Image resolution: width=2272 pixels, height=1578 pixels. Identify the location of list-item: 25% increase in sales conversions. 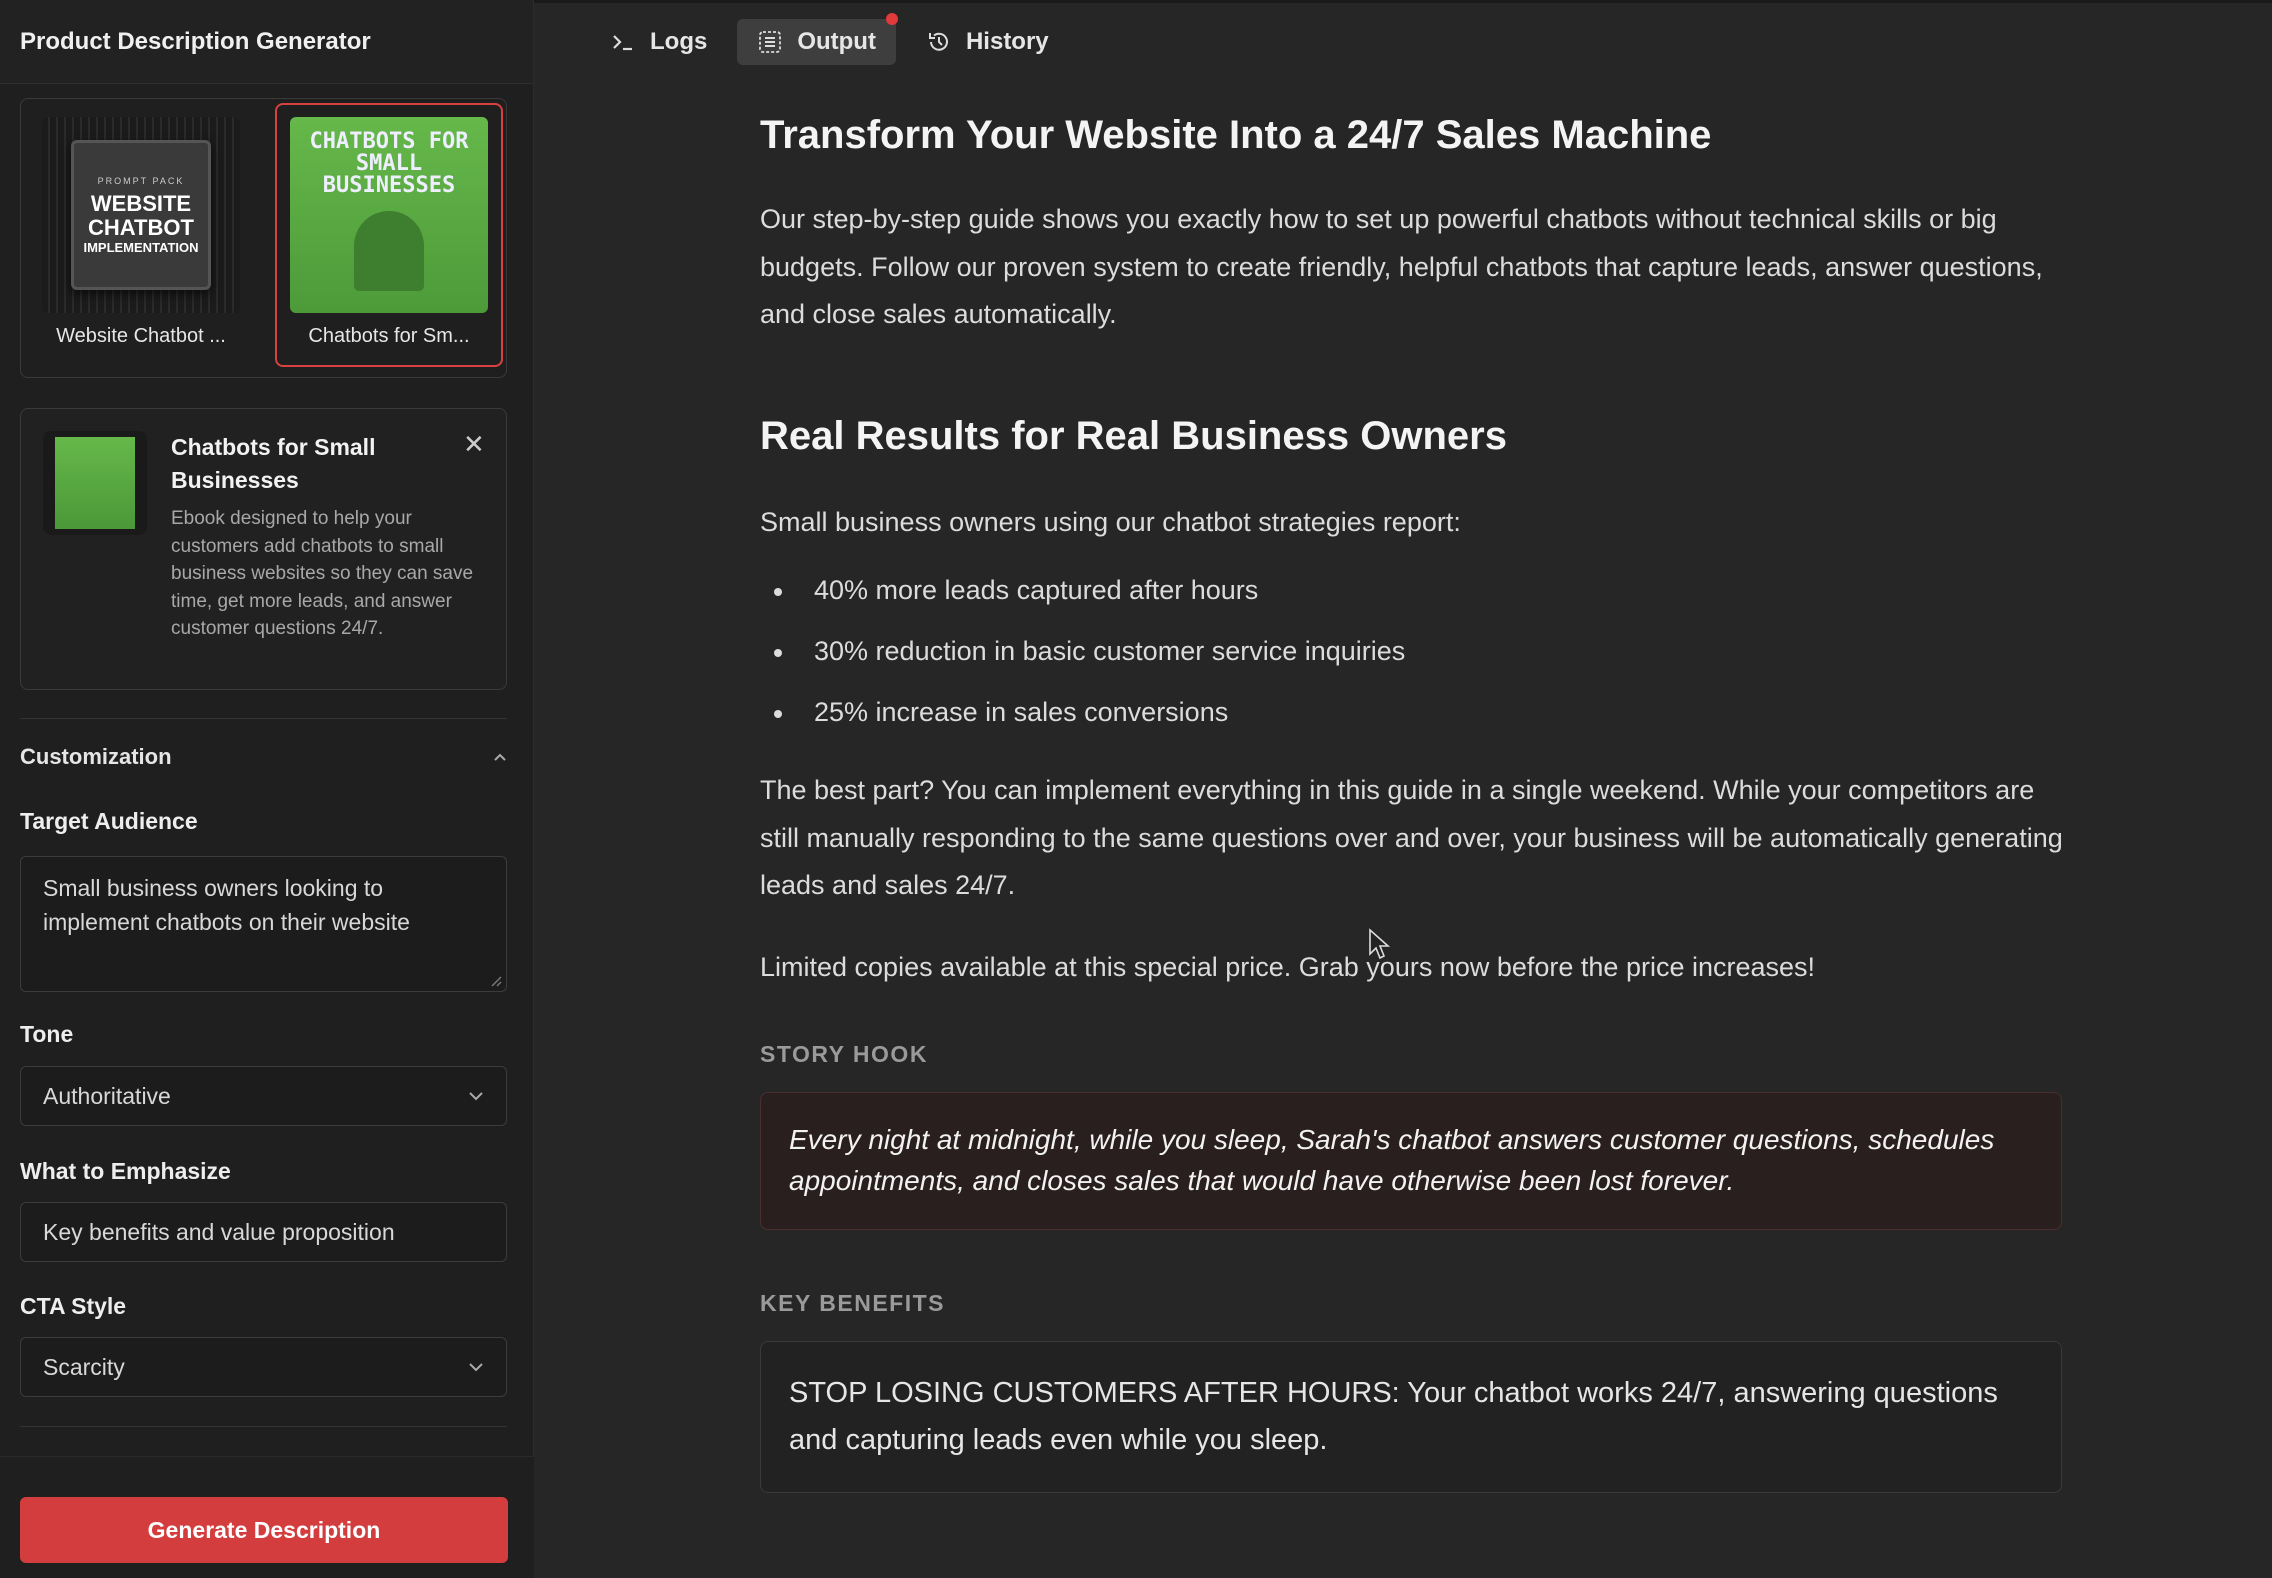
(1419, 712).